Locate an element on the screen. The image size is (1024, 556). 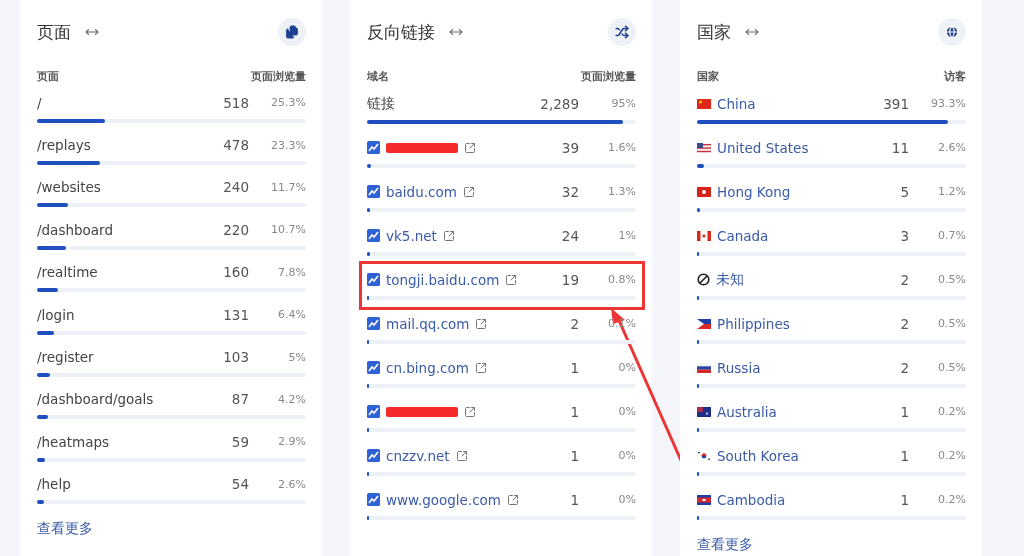
row-label: /help is located at coordinates (54, 484).